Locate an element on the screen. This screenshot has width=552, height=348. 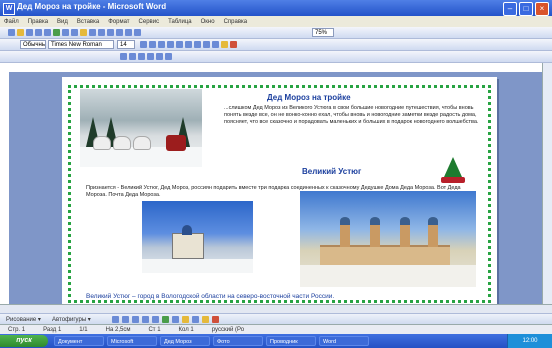
rectangle-icon is located at coordinates (135, 319).